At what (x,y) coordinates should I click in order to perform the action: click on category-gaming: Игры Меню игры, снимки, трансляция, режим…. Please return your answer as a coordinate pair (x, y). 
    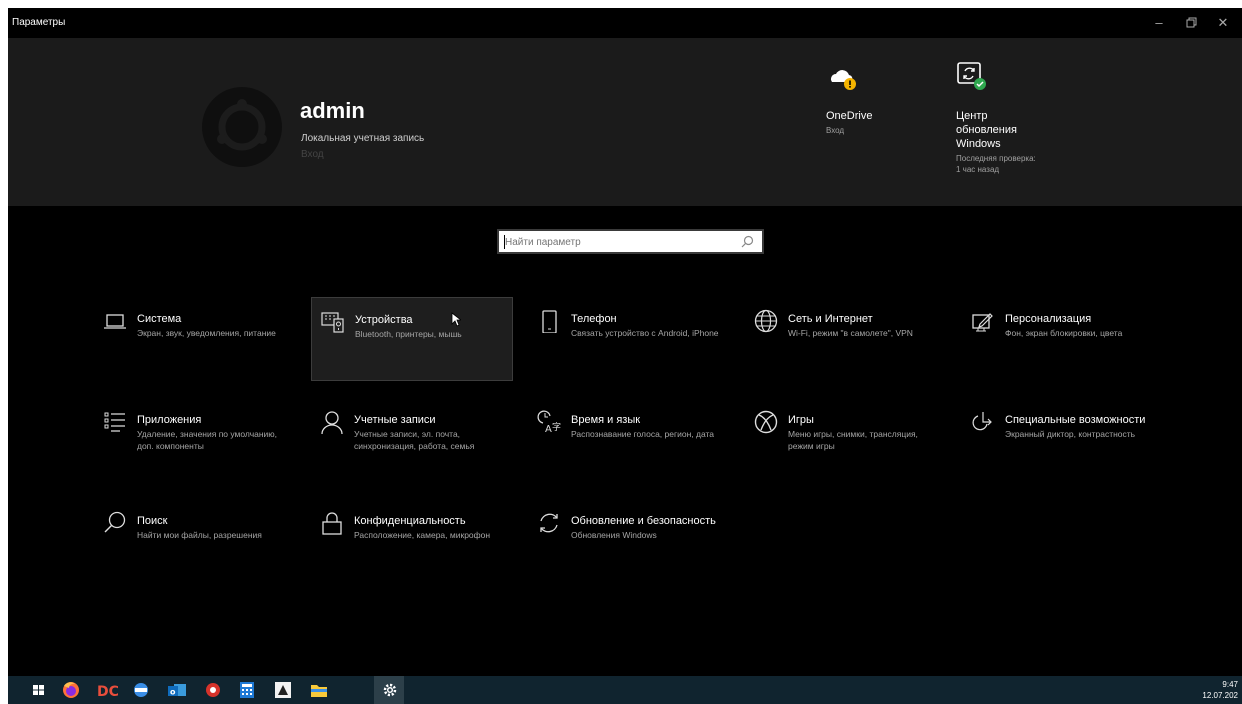
    Looking at the image, I should click on (846, 440).